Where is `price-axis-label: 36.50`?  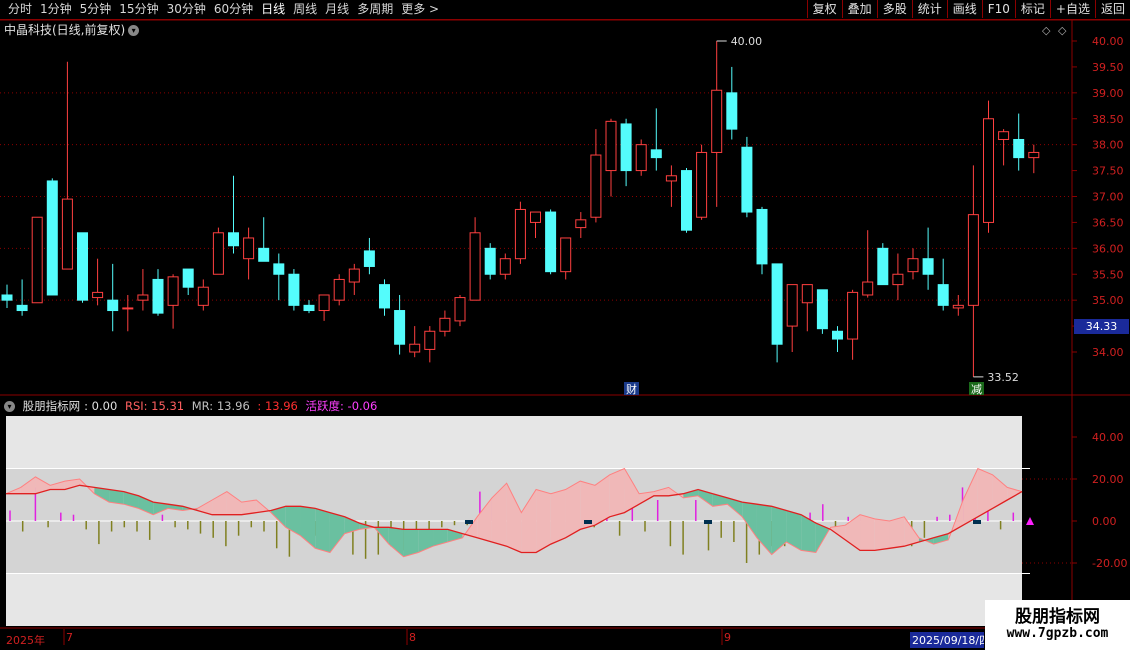 price-axis-label: 36.50 is located at coordinates (1108, 222).